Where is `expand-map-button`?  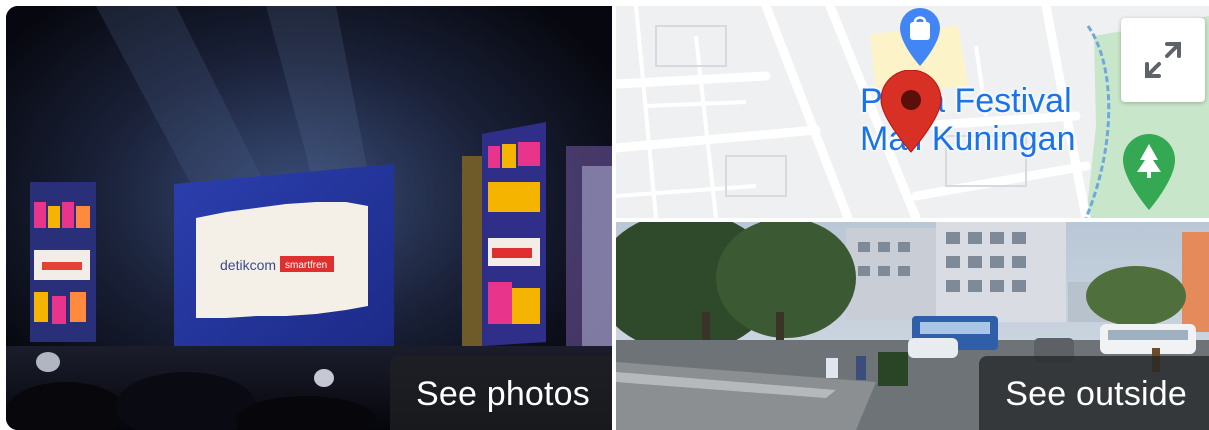
expand-map-button is located at coordinates (1163, 60).